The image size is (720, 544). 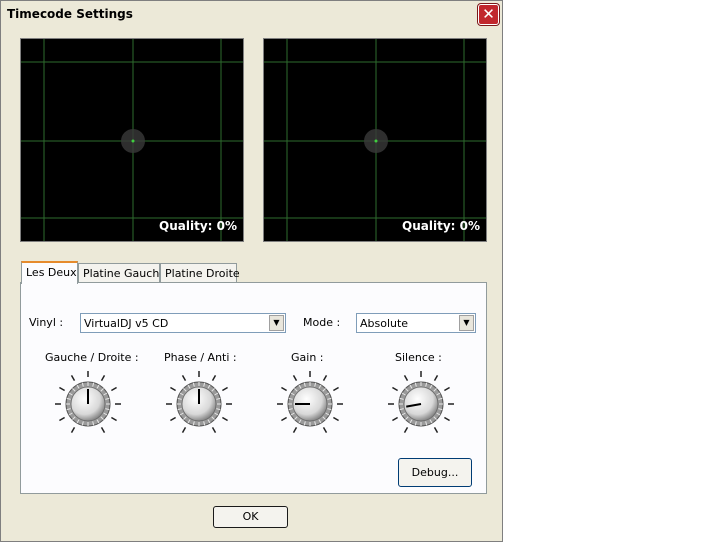 I want to click on knob-label-gain: Gain :, so click(x=307, y=357).